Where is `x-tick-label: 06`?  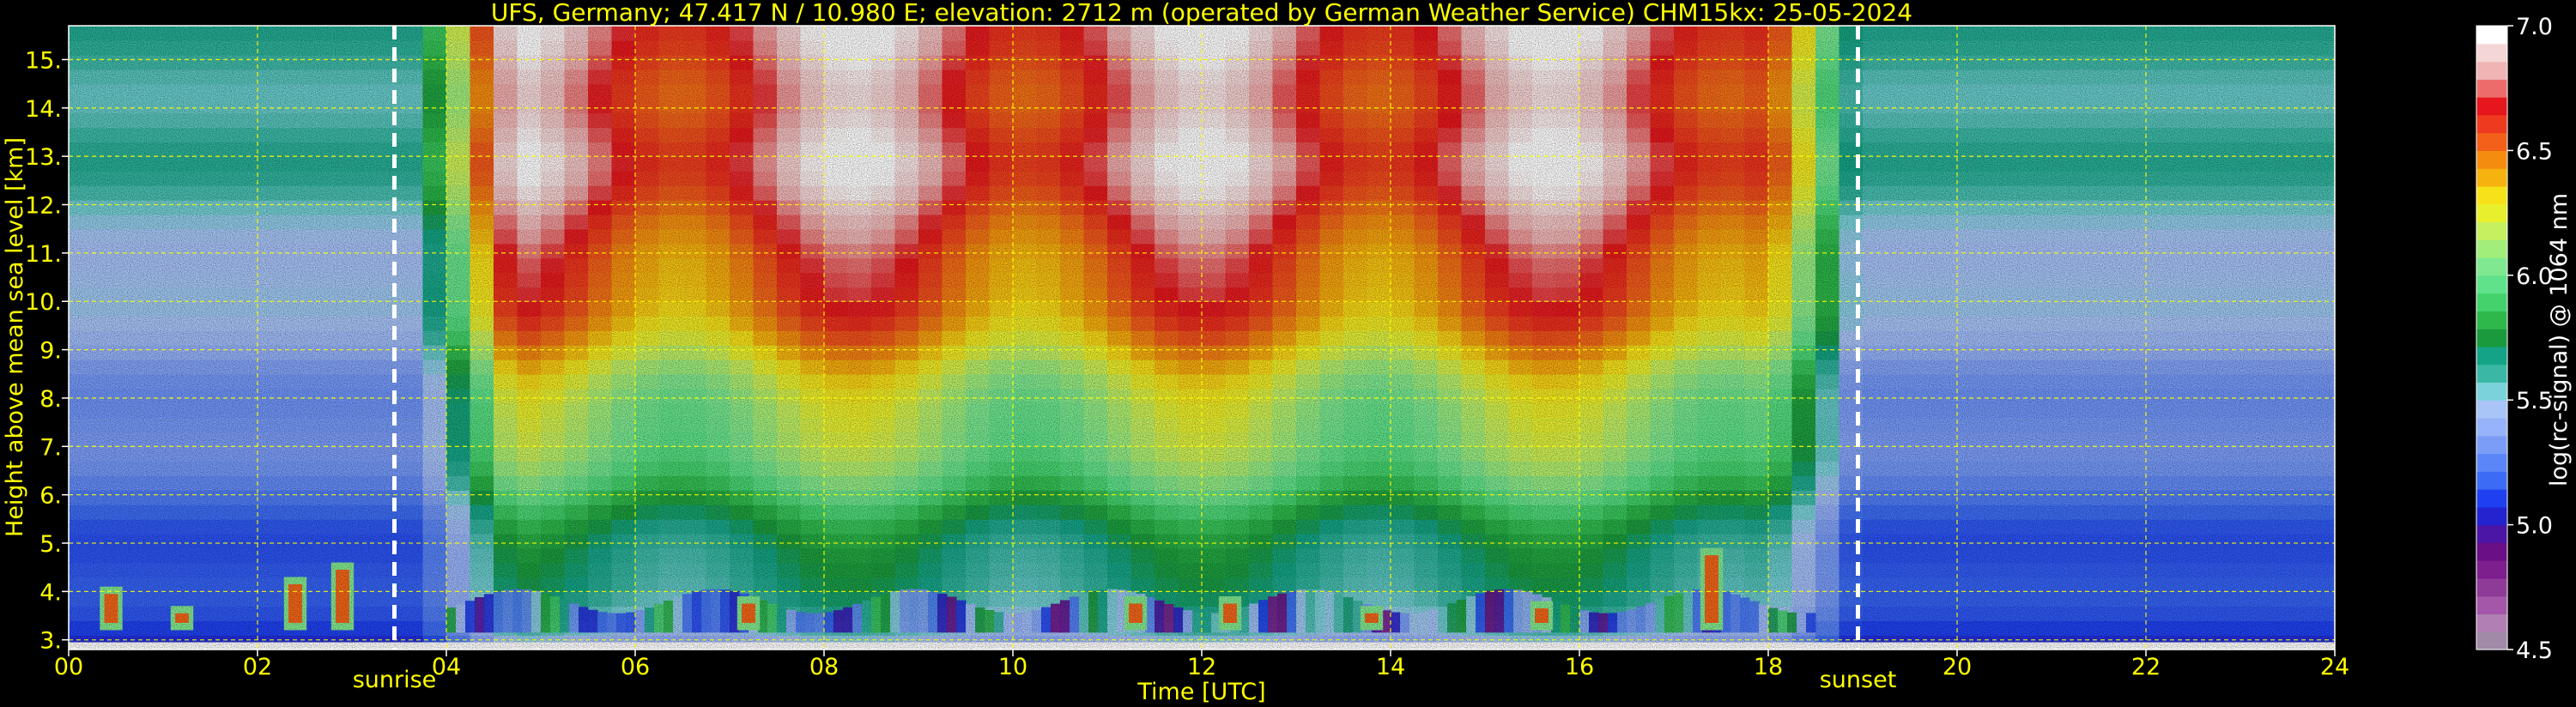 x-tick-label: 06 is located at coordinates (635, 667).